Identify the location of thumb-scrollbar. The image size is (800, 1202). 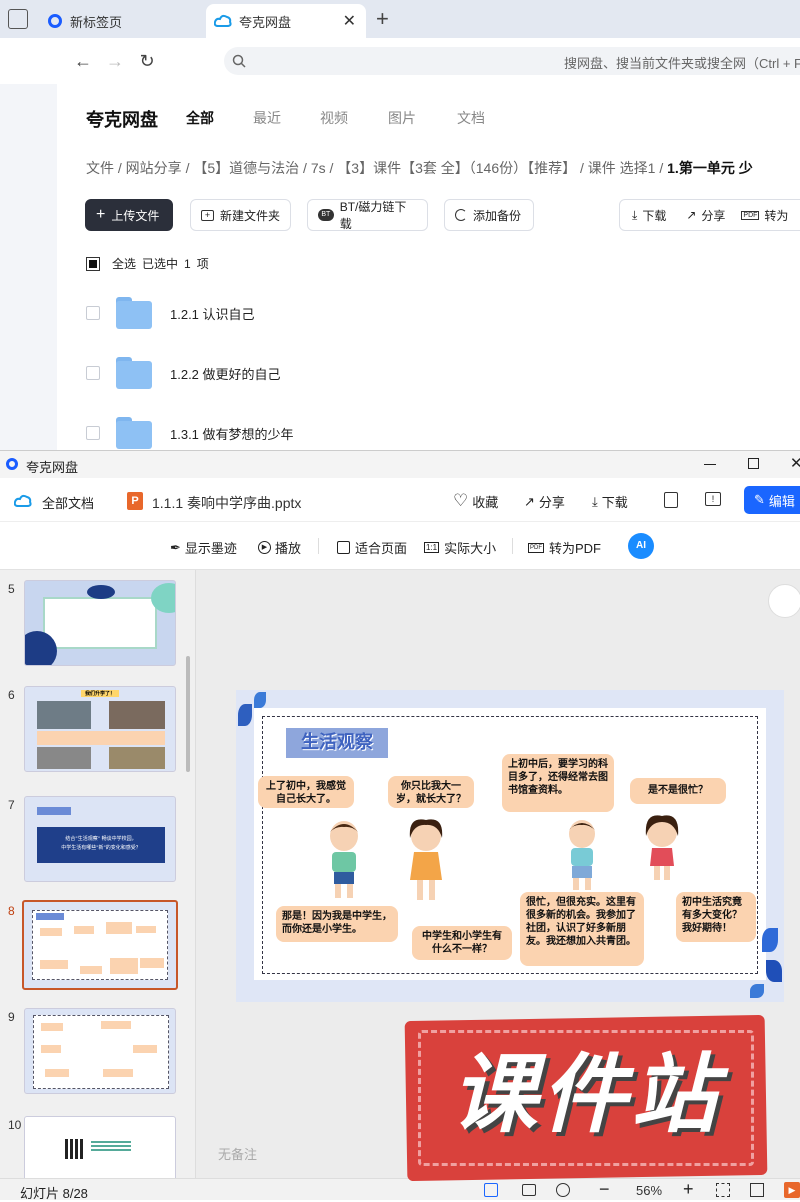
(188, 714).